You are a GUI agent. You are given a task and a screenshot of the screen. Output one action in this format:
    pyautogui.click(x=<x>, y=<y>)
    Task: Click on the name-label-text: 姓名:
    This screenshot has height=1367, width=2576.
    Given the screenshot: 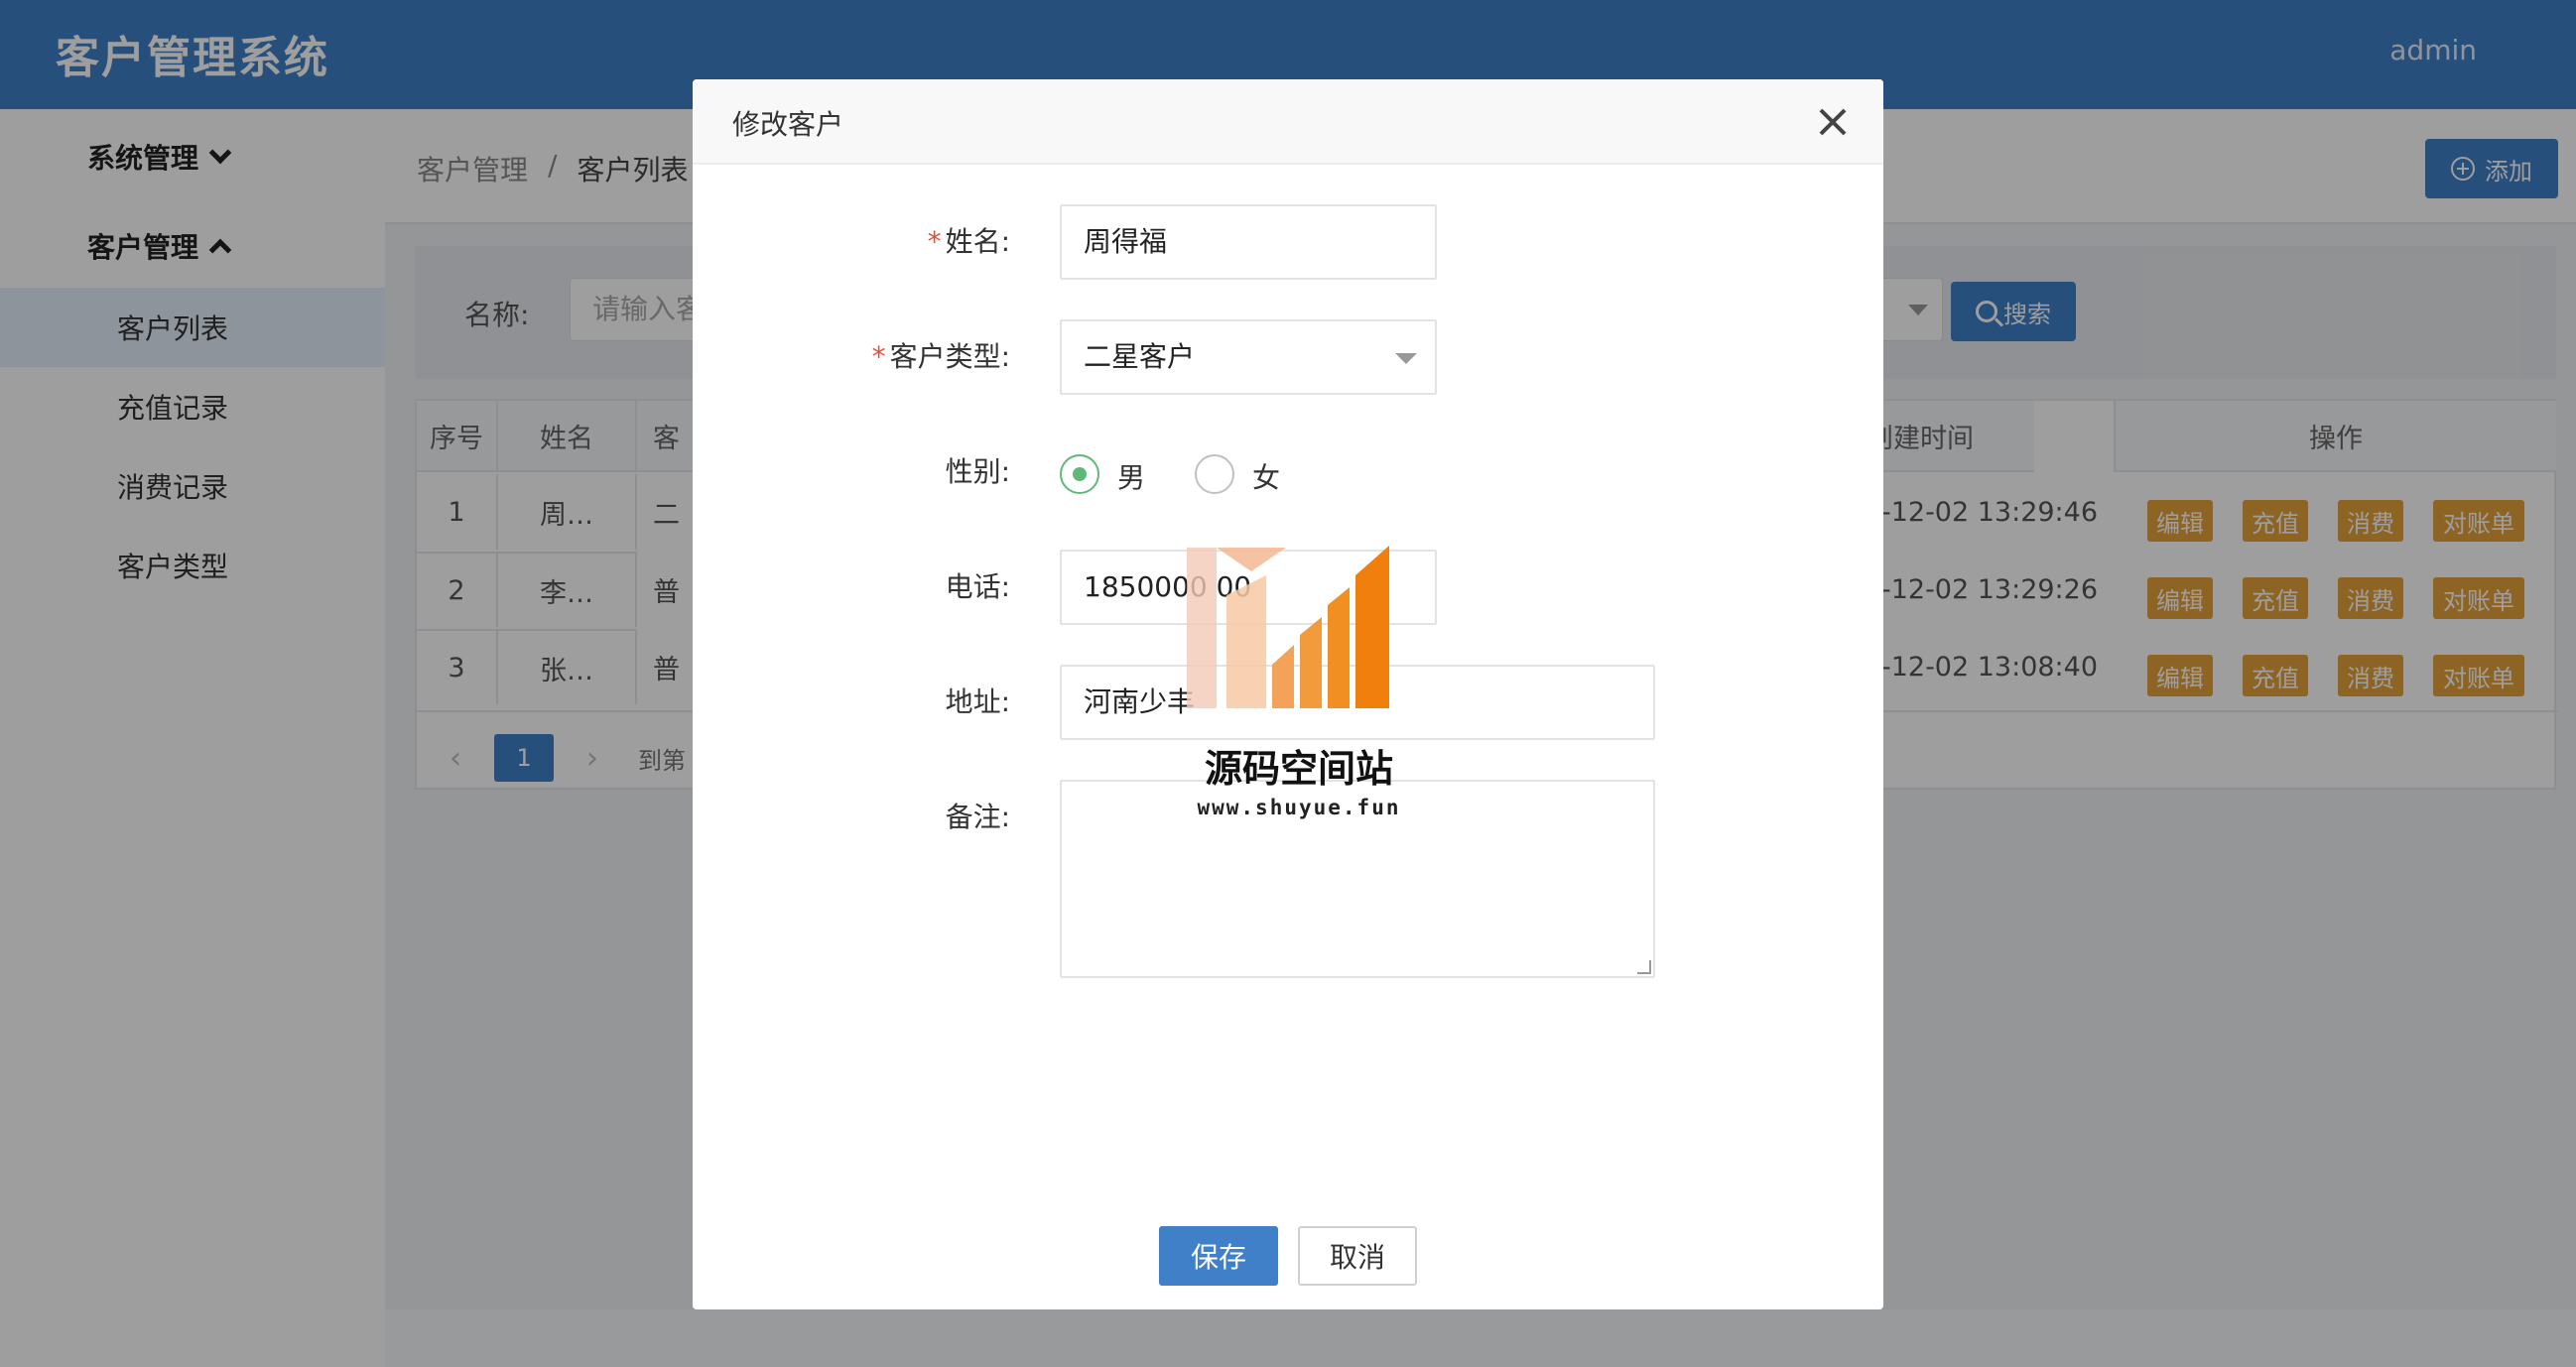 What is the action you would take?
    pyautogui.click(x=978, y=241)
    